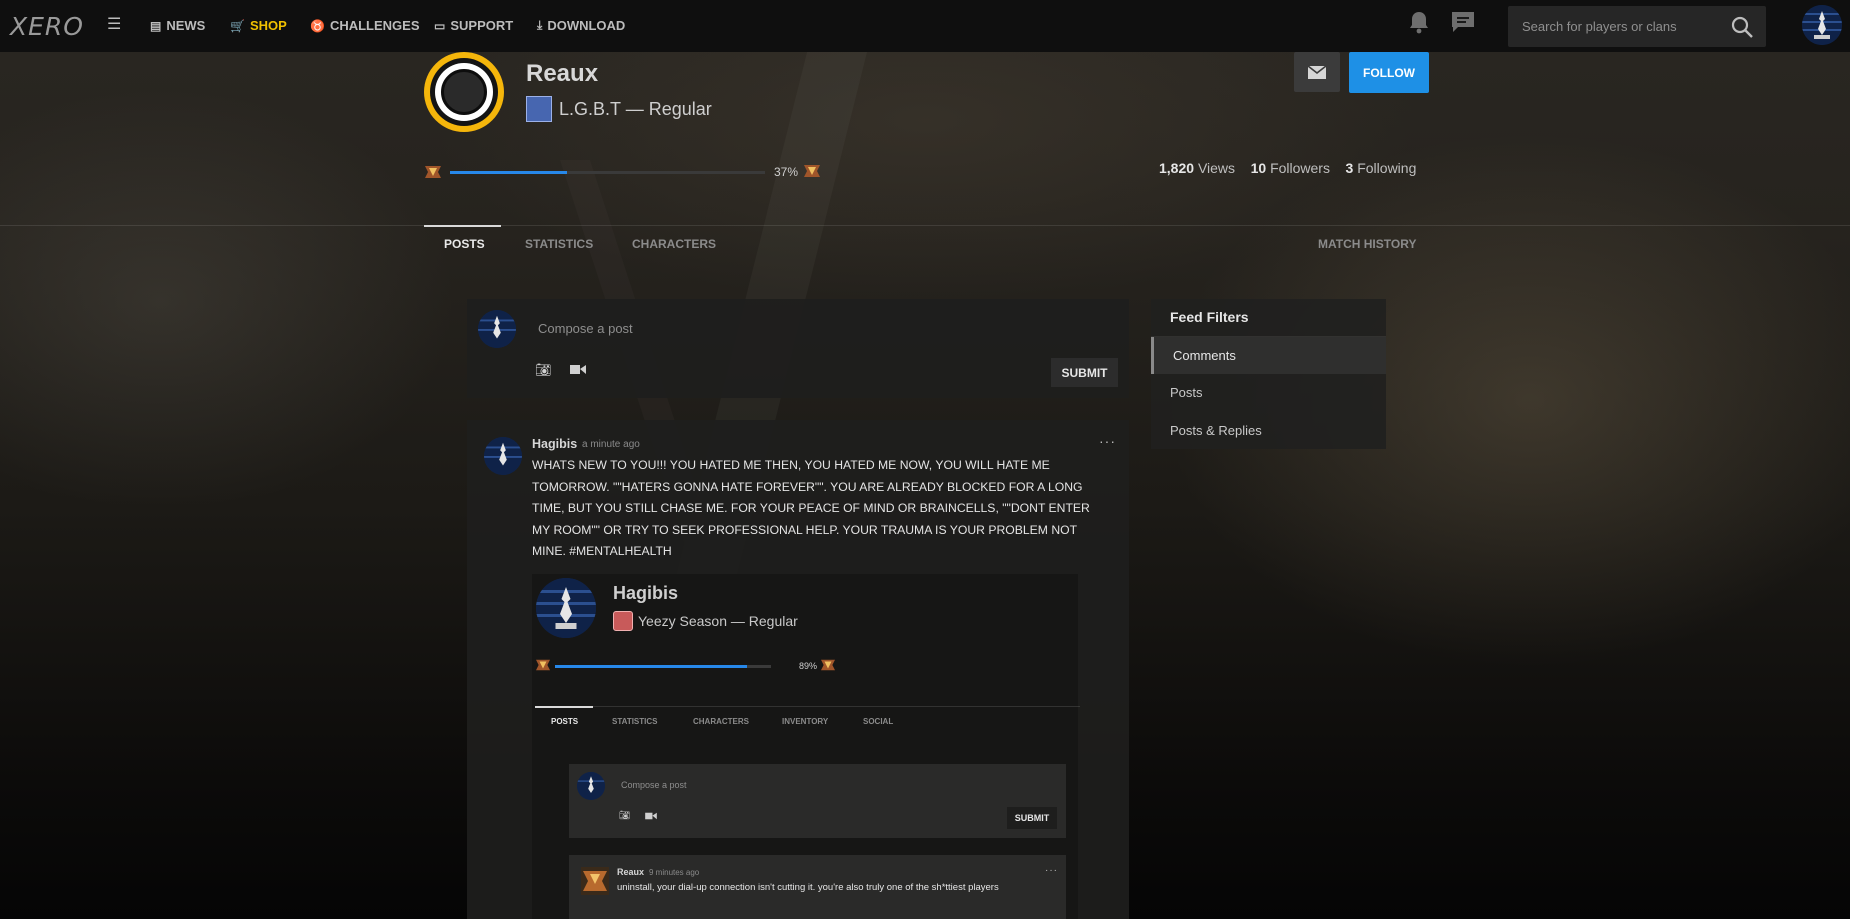 The width and height of the screenshot is (1850, 919). Describe the element at coordinates (611, 444) in the screenshot. I see `post-timestamp: a minute ago` at that location.